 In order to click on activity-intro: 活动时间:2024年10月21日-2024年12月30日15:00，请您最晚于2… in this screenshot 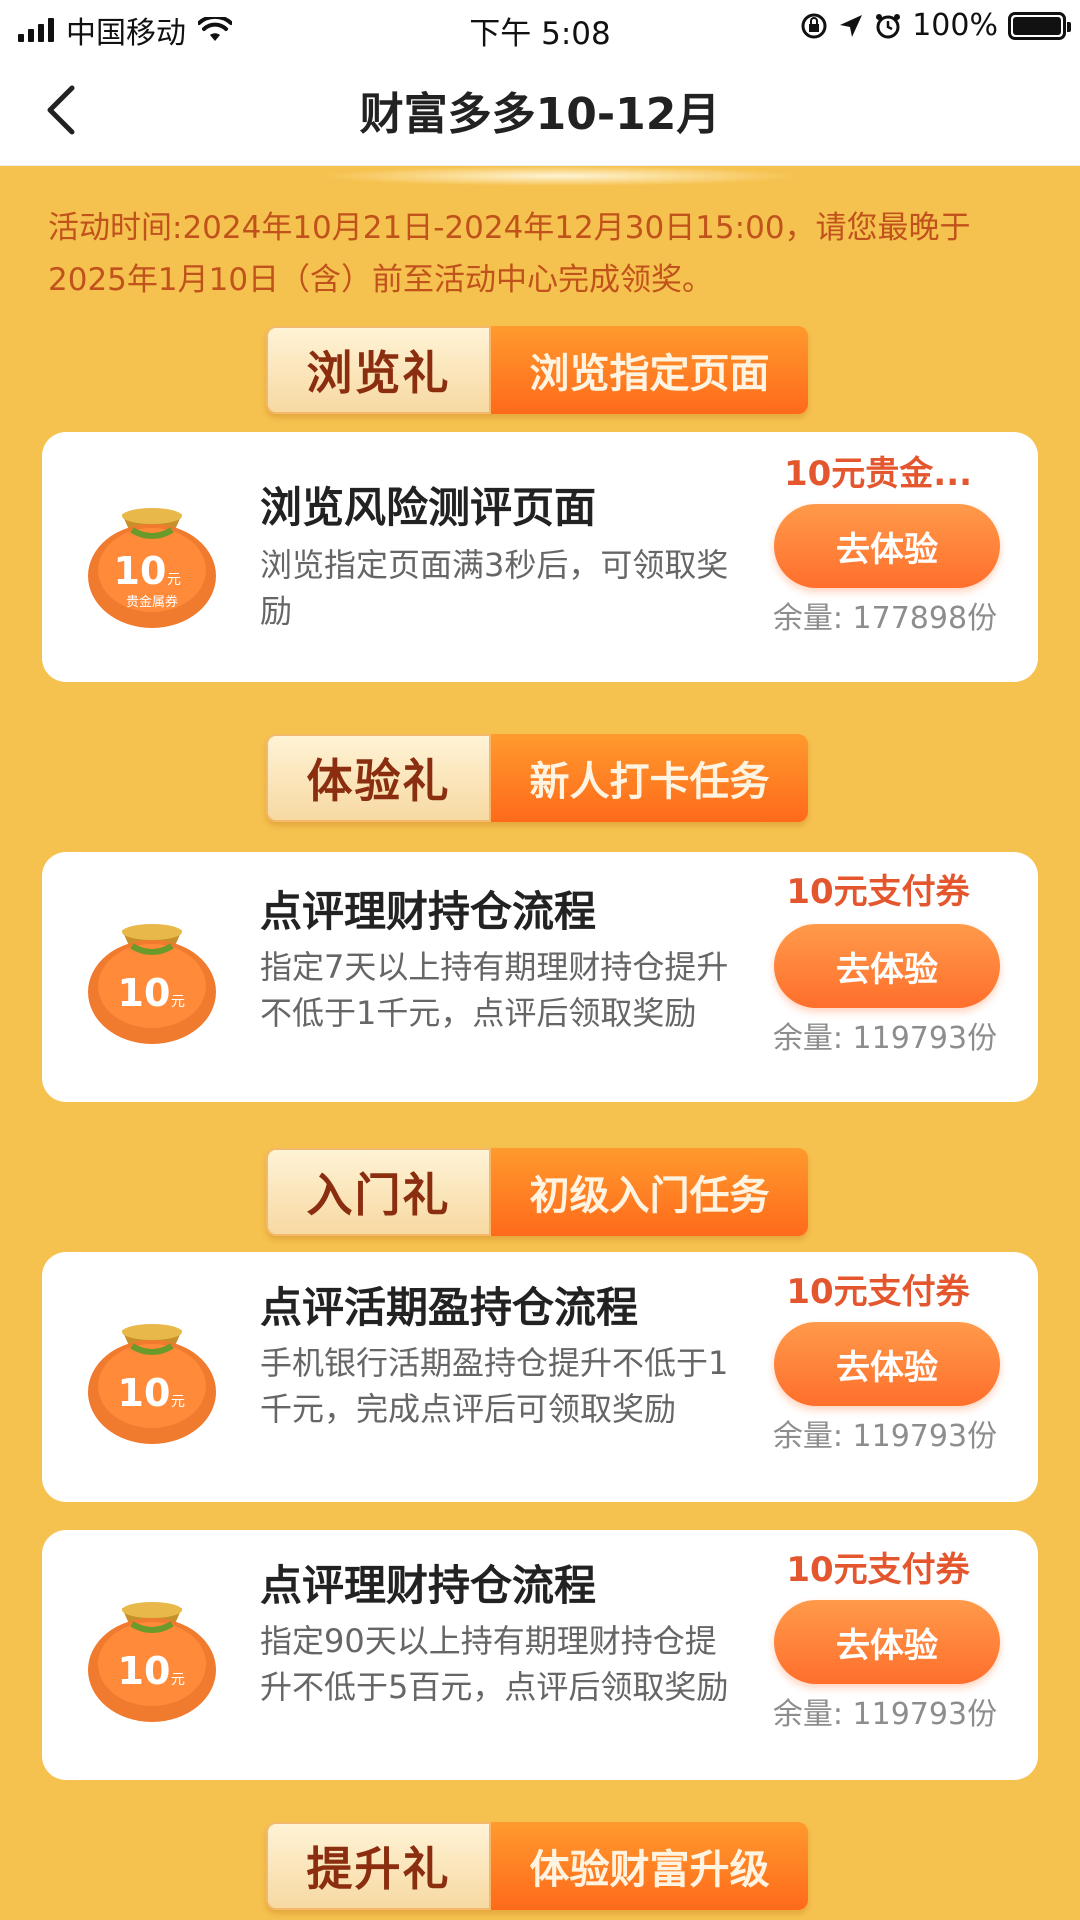, I will do `click(509, 254)`.